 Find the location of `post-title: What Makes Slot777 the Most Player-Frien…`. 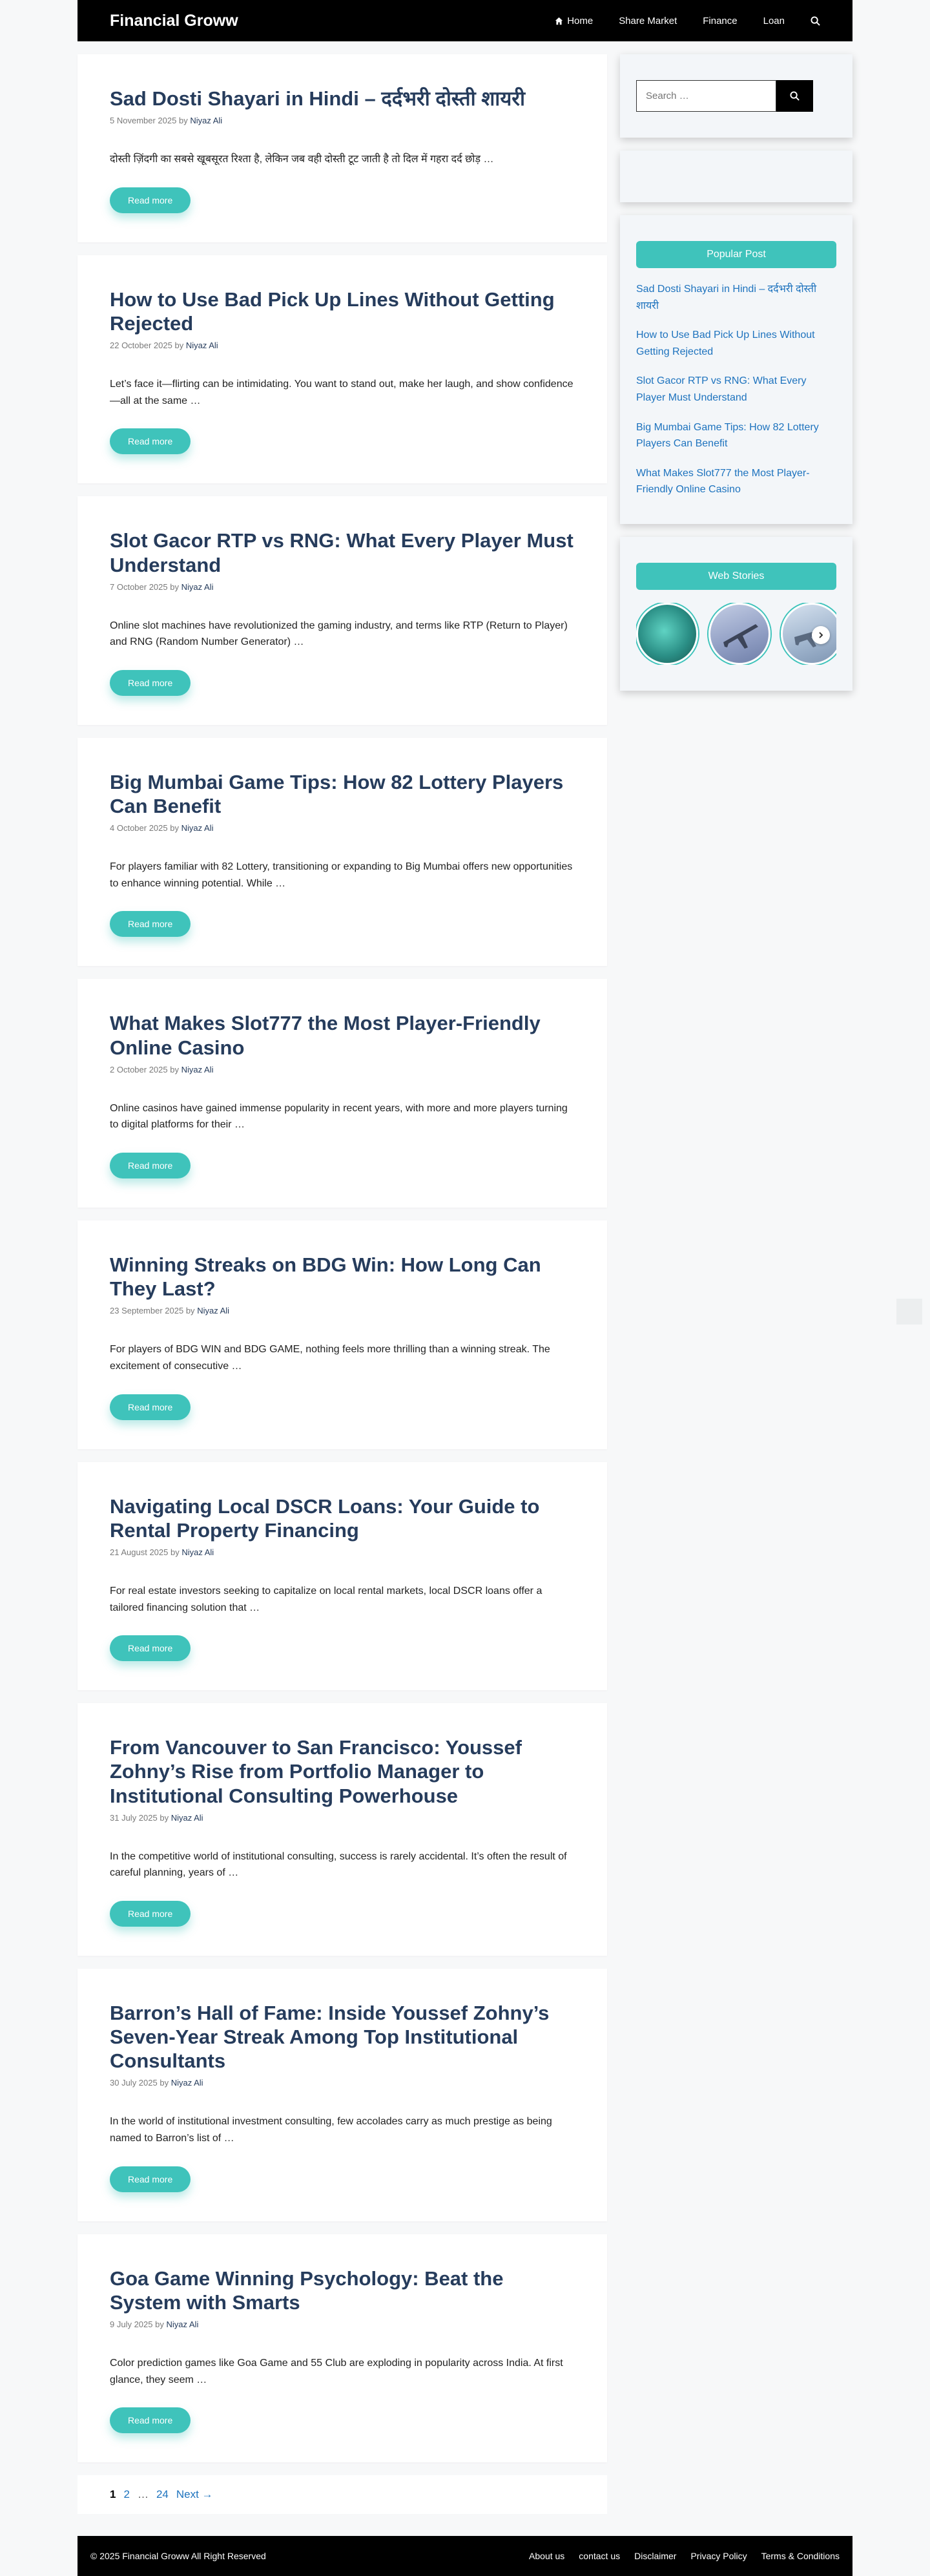

post-title: What Makes Slot777 the Most Player-Frien… is located at coordinates (342, 1035).